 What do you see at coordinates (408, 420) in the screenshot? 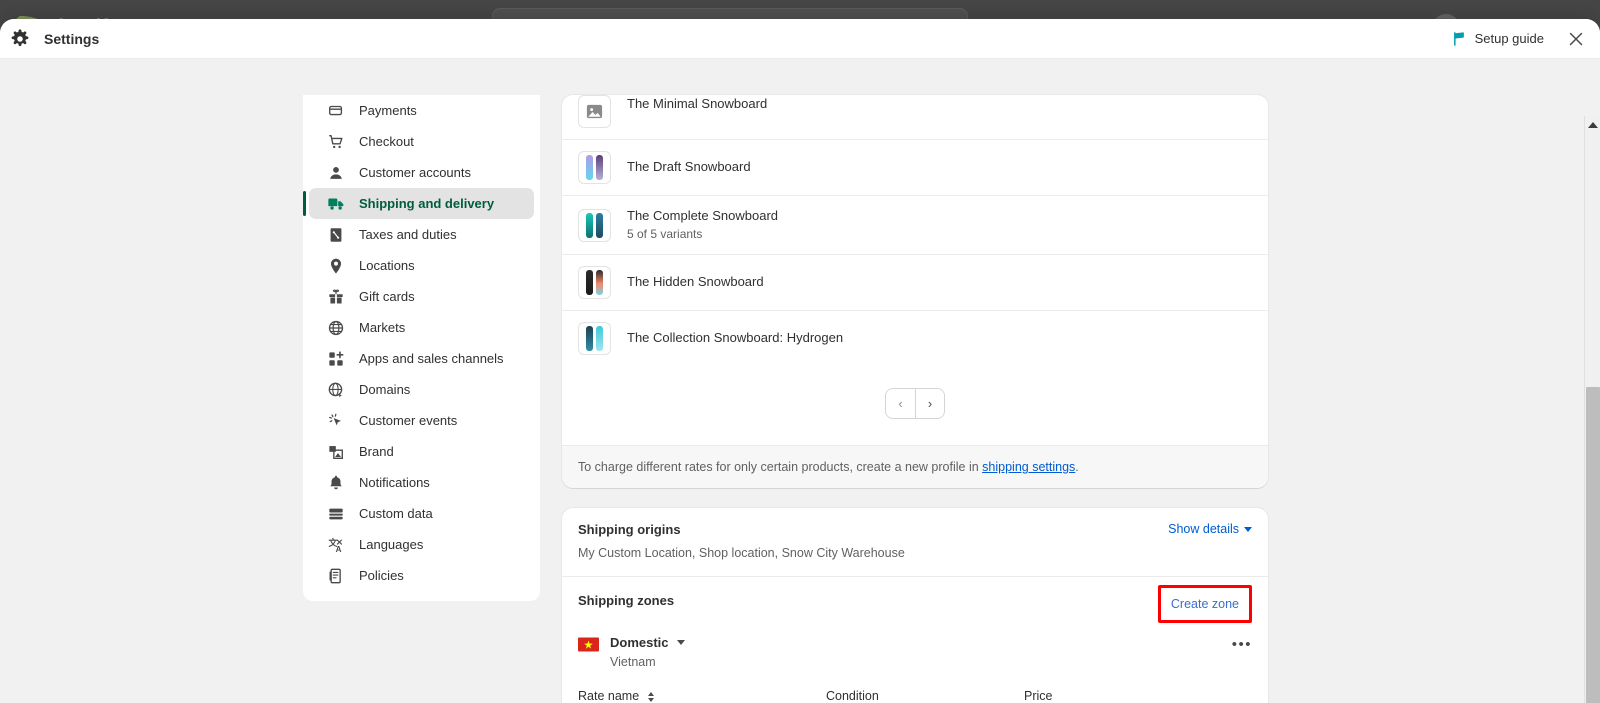
I see `sidebar-item-label: Customer events` at bounding box center [408, 420].